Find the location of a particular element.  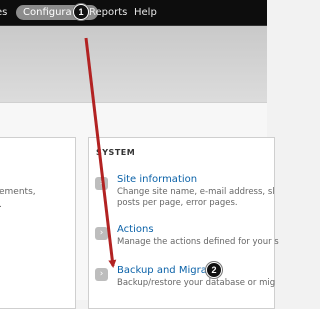

step-arrow is located at coordinates (100, 152).